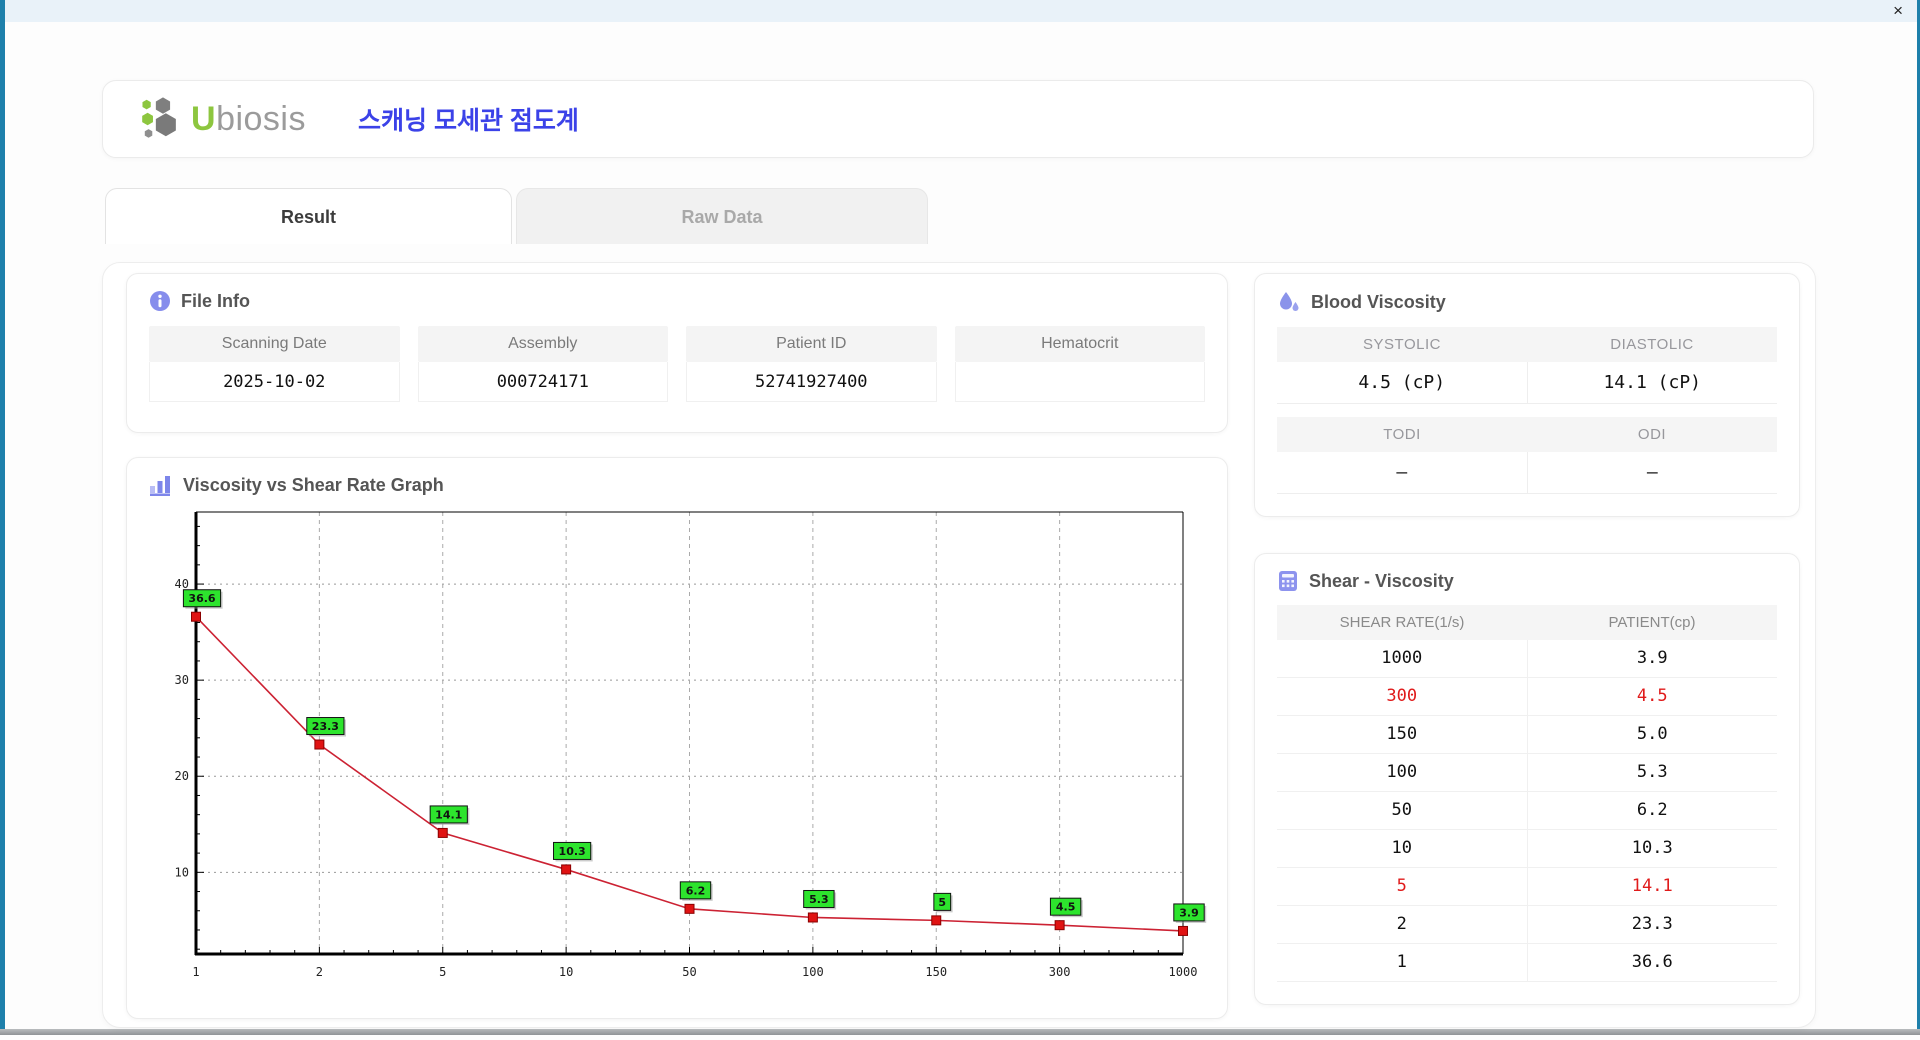 This screenshot has width=1920, height=1040. I want to click on table-row: 50 6.2, so click(1527, 811).